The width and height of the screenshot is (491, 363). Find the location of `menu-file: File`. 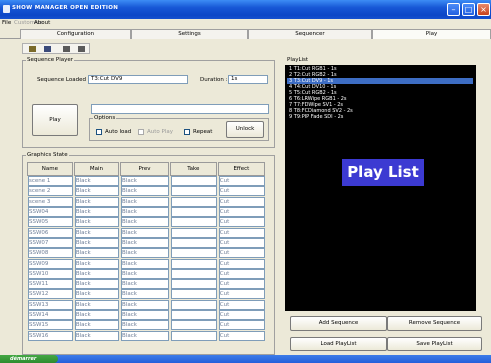

menu-file: File is located at coordinates (6, 23).